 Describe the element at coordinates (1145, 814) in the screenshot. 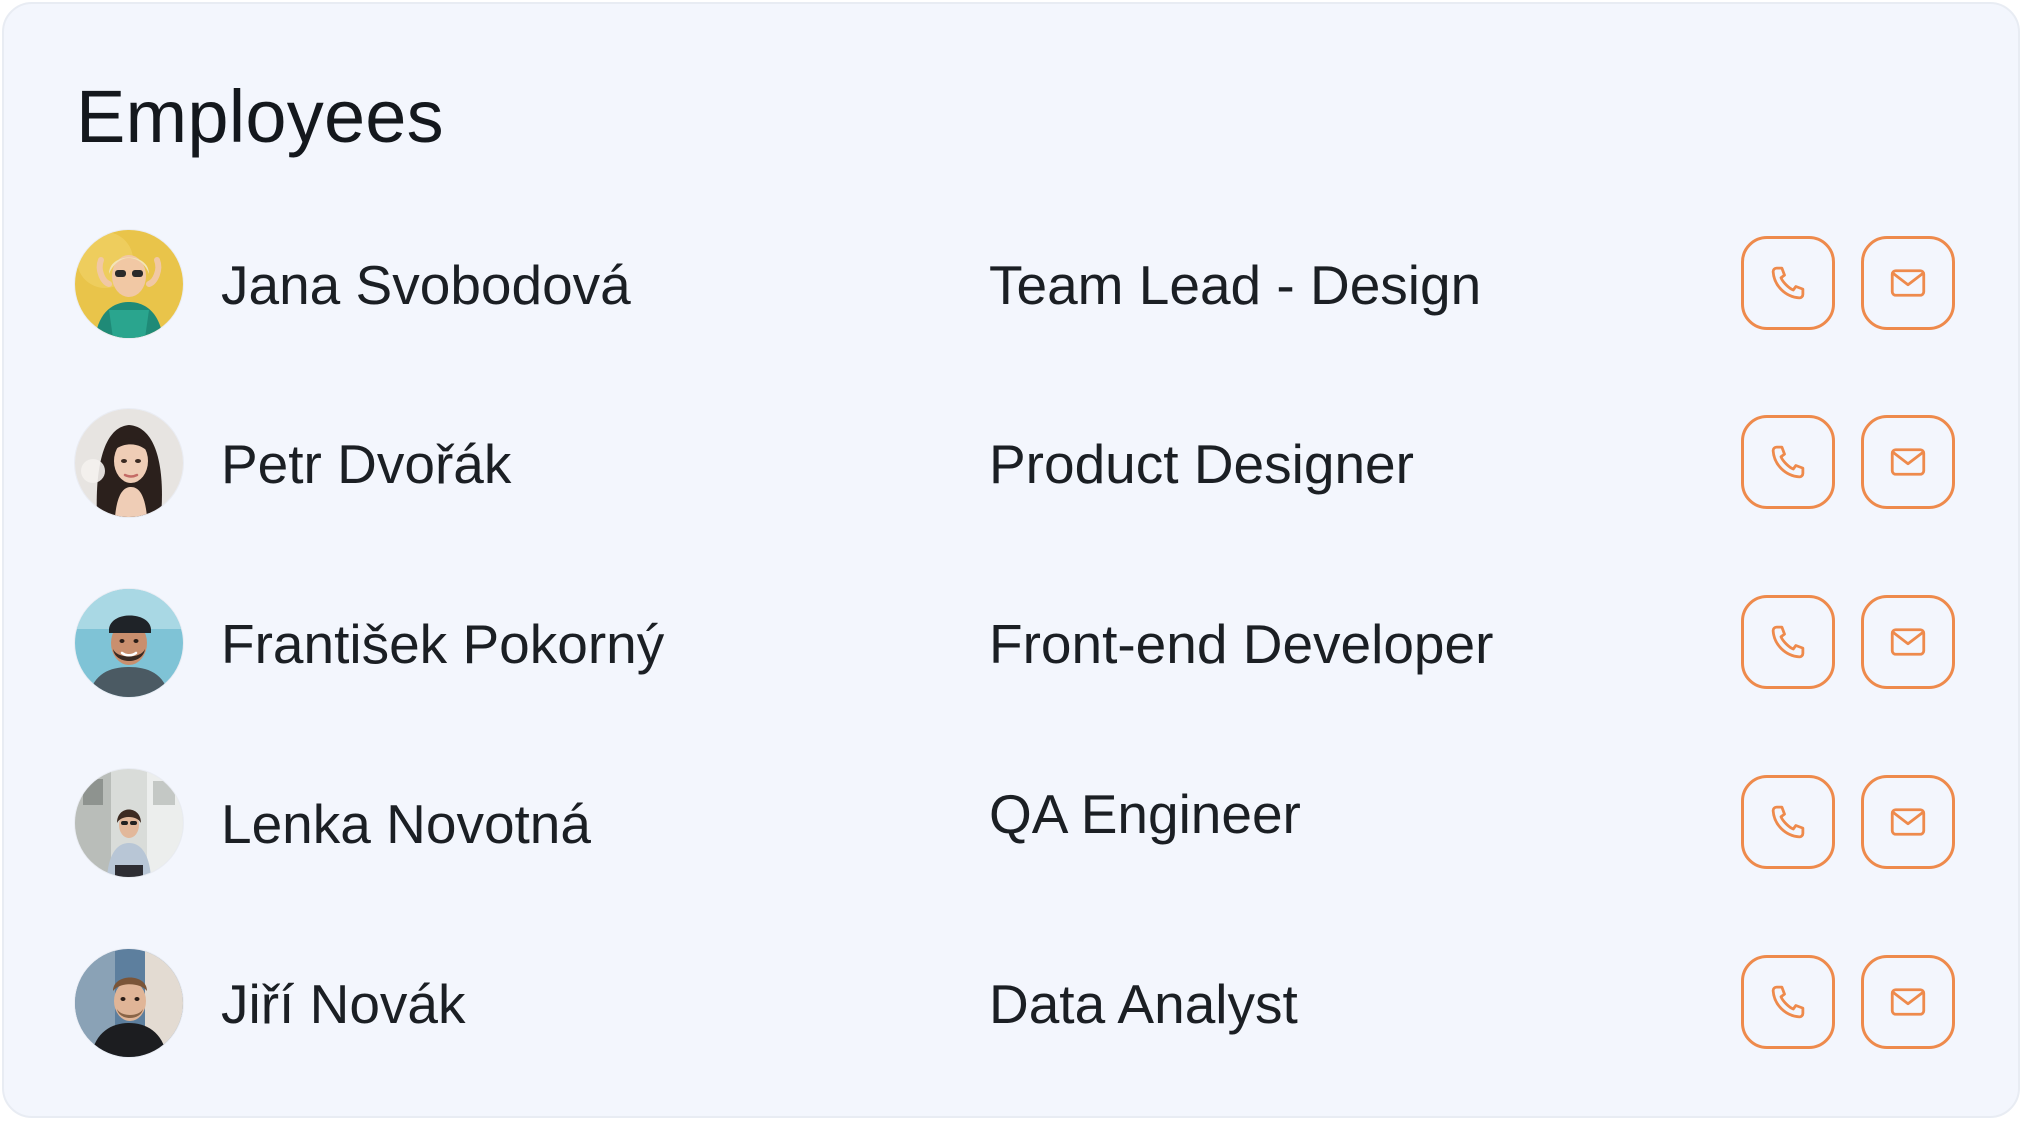

I see `employee-role: QA Engineer` at that location.